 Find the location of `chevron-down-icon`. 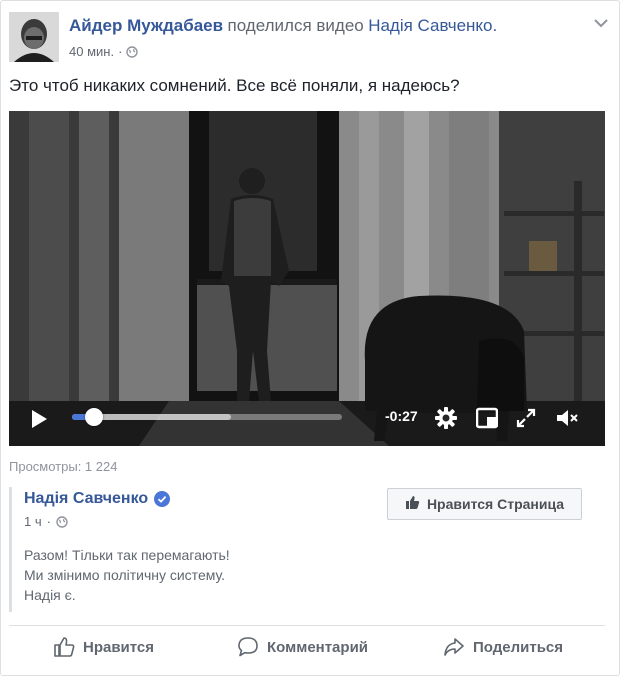

chevron-down-icon is located at coordinates (601, 23).